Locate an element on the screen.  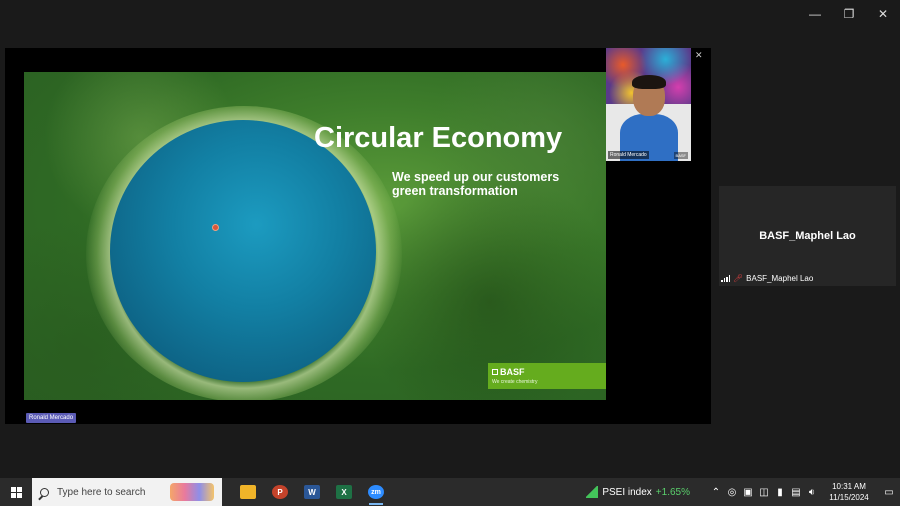
folder-icon is located at coordinates (248, 492).